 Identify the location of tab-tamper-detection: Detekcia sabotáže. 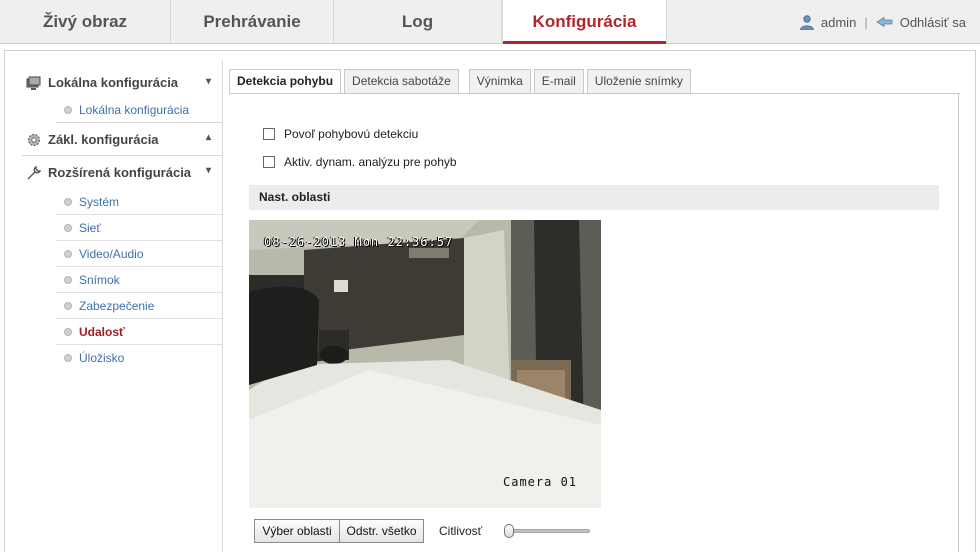
(401, 81).